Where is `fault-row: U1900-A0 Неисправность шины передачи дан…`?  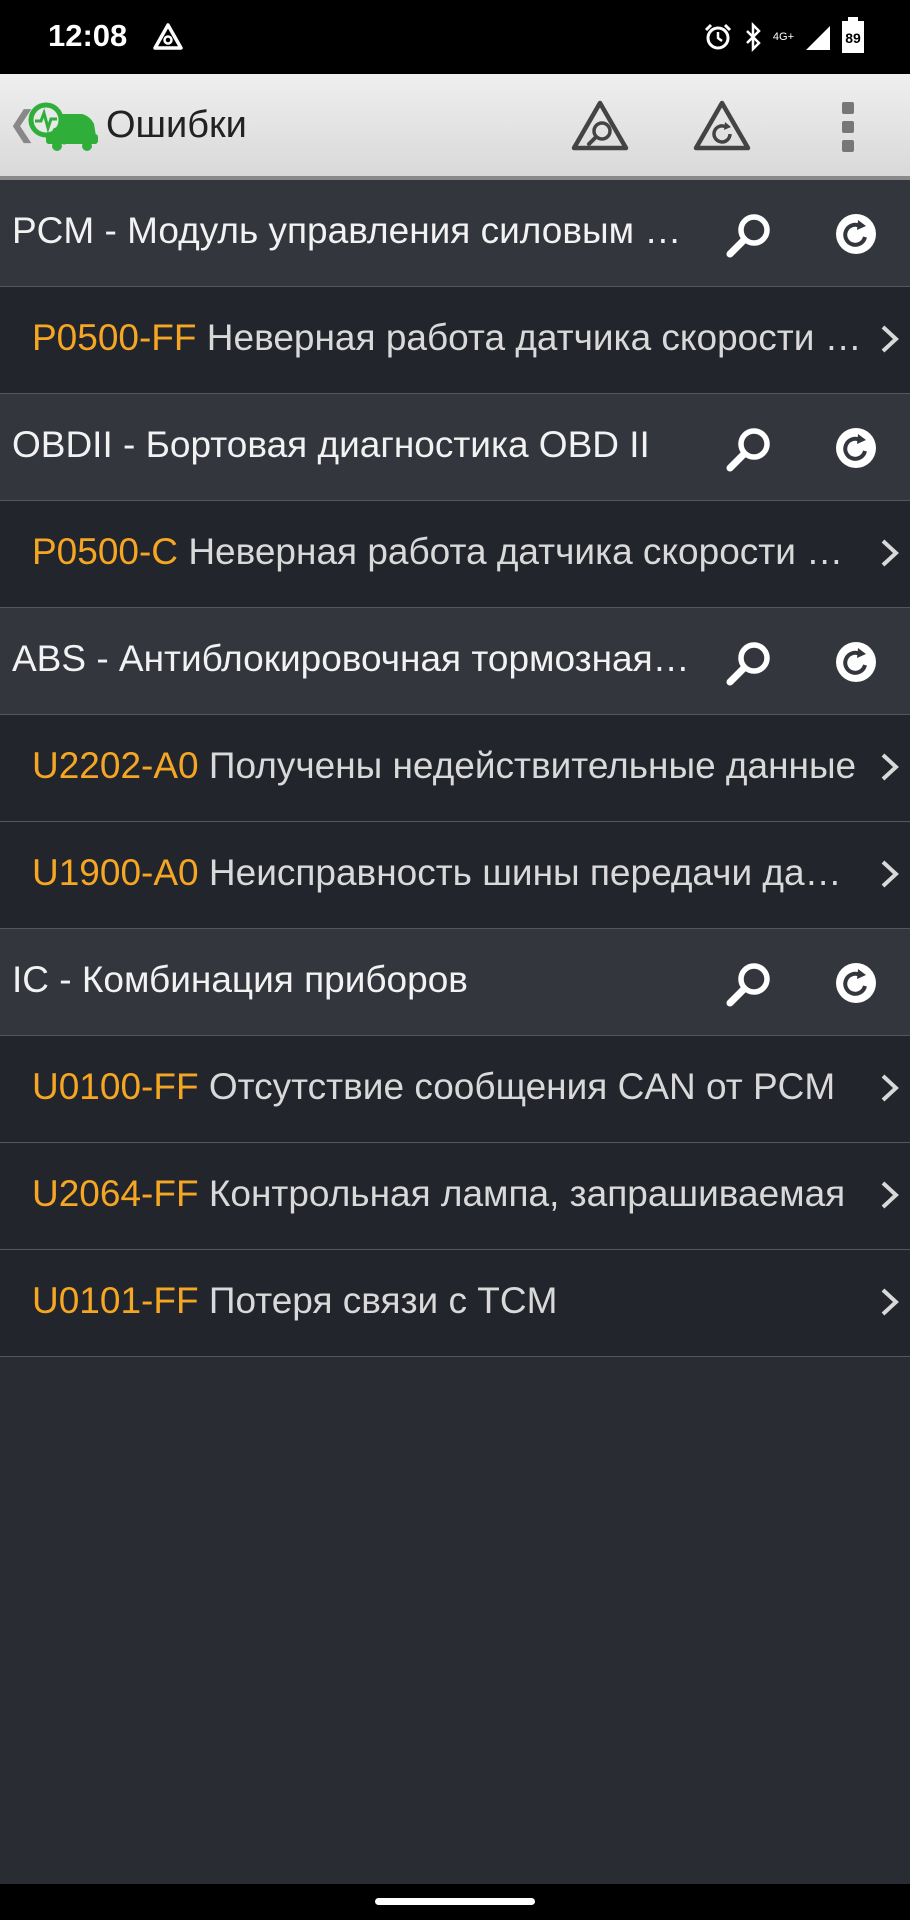
fault-row: U1900-A0 Неисправность шины передачи дан… is located at coordinates (455, 875).